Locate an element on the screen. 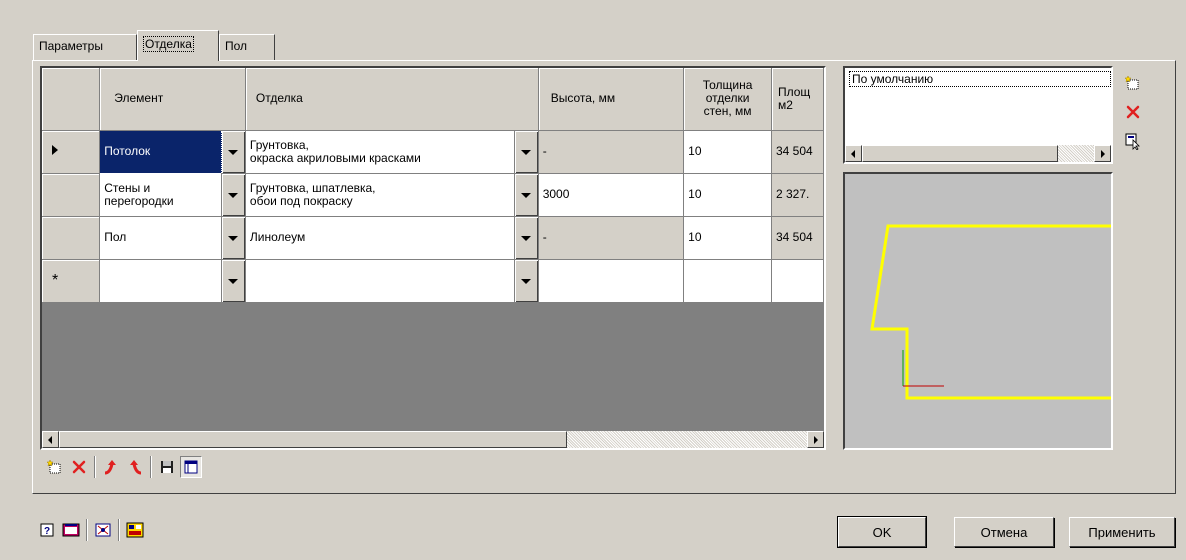 The height and width of the screenshot is (560, 1186). column-header-label: Высота, мм is located at coordinates (583, 98).